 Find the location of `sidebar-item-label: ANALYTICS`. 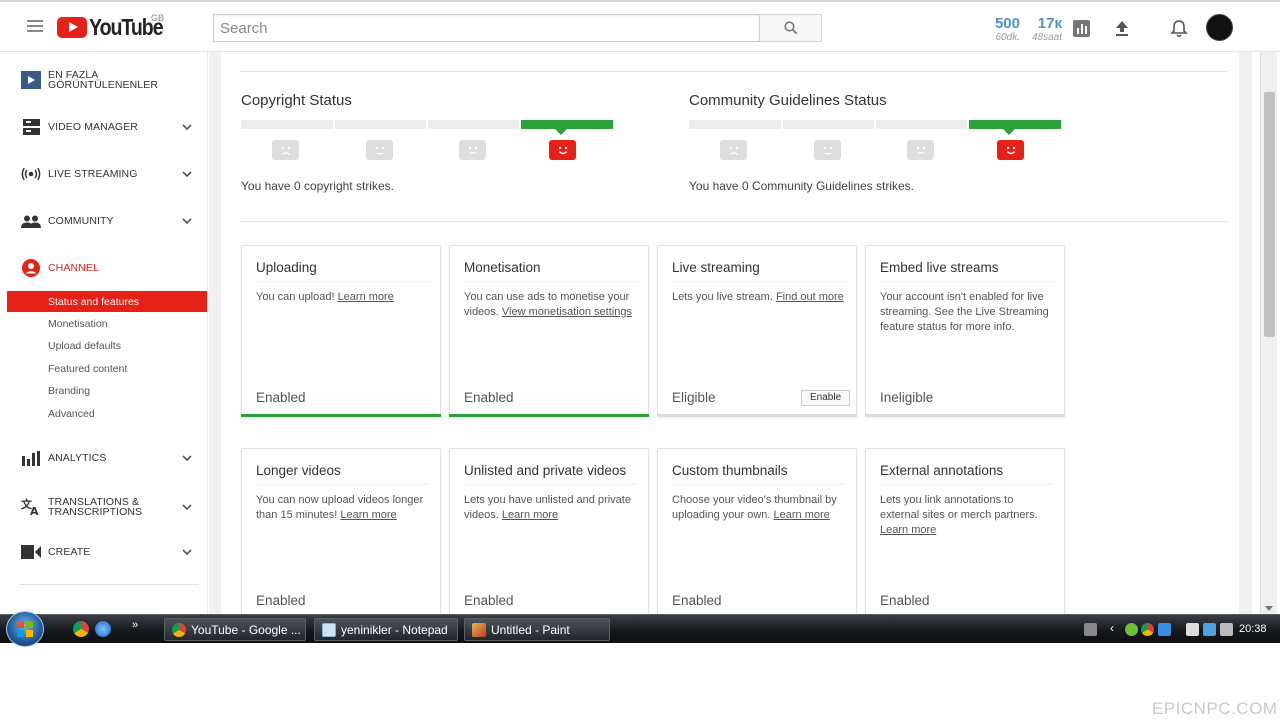

sidebar-item-label: ANALYTICS is located at coordinates (77, 458).